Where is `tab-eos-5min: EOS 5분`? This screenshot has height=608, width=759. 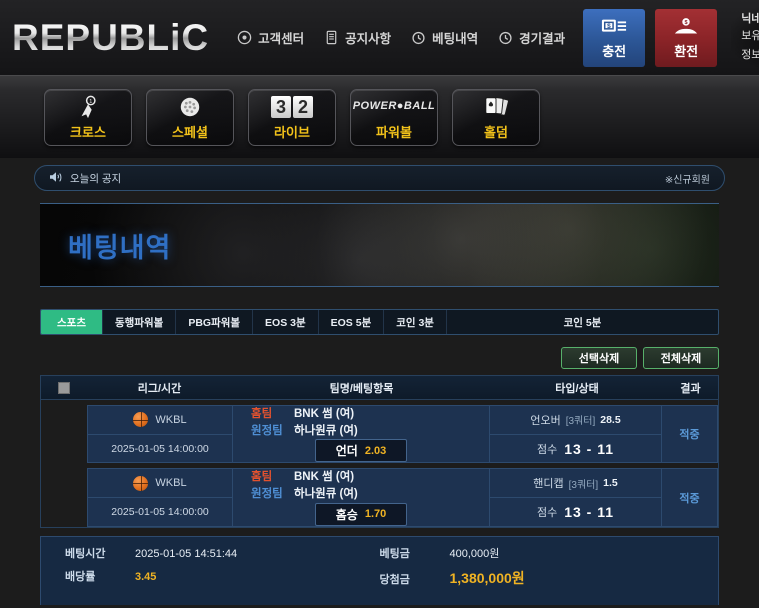 tab-eos-5min: EOS 5분 is located at coordinates (352, 322).